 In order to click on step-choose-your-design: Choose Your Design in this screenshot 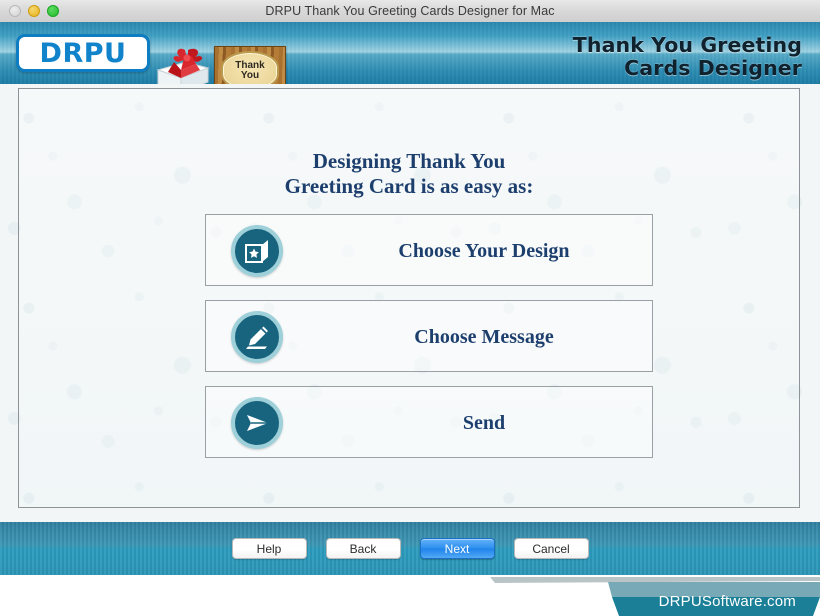, I will do `click(429, 250)`.